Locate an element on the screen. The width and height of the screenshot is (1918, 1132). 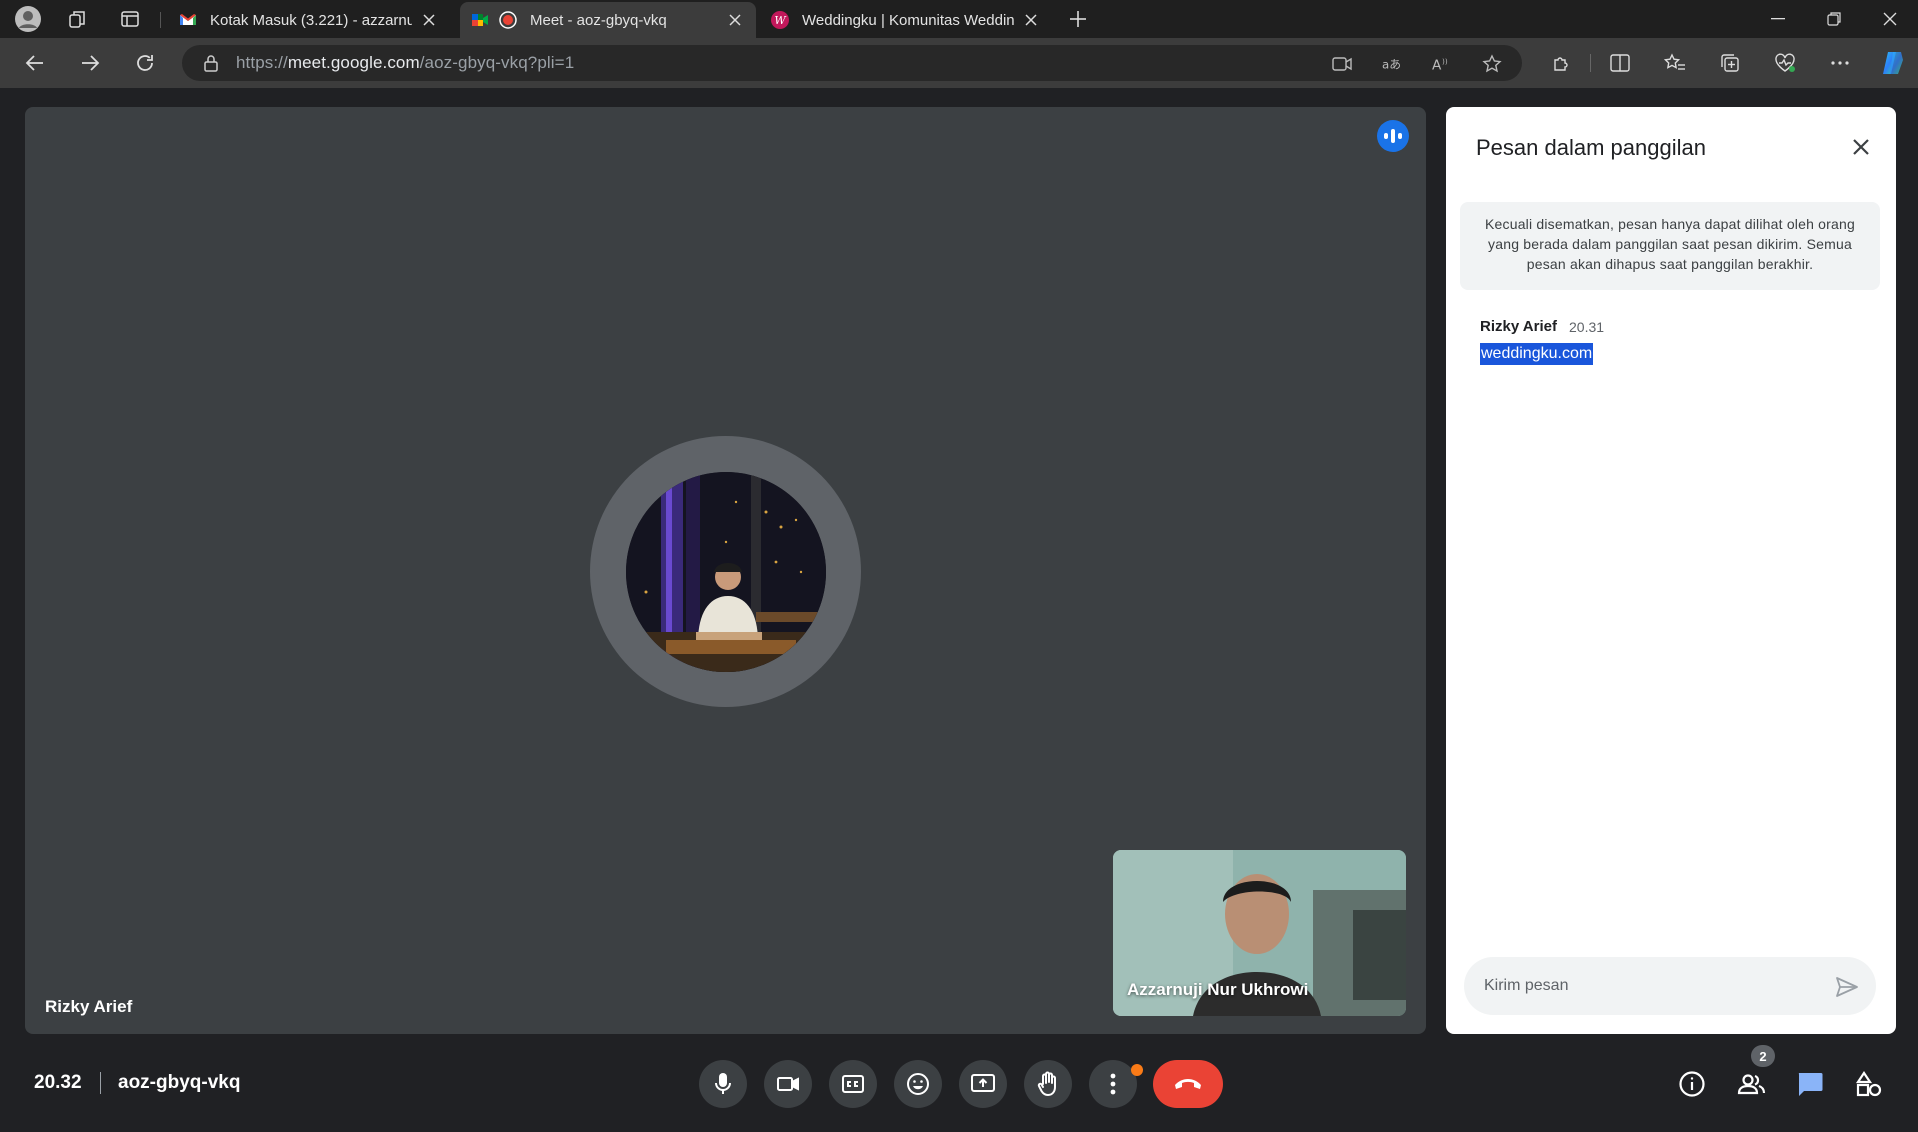
translate-icon: aあ is located at coordinates (1392, 64).